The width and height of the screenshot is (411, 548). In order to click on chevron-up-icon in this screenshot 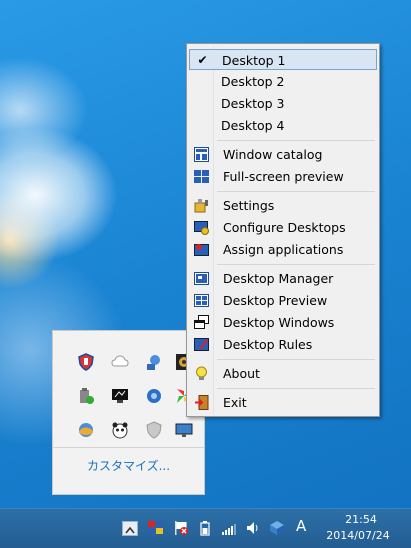, I will do `click(130, 530)`.